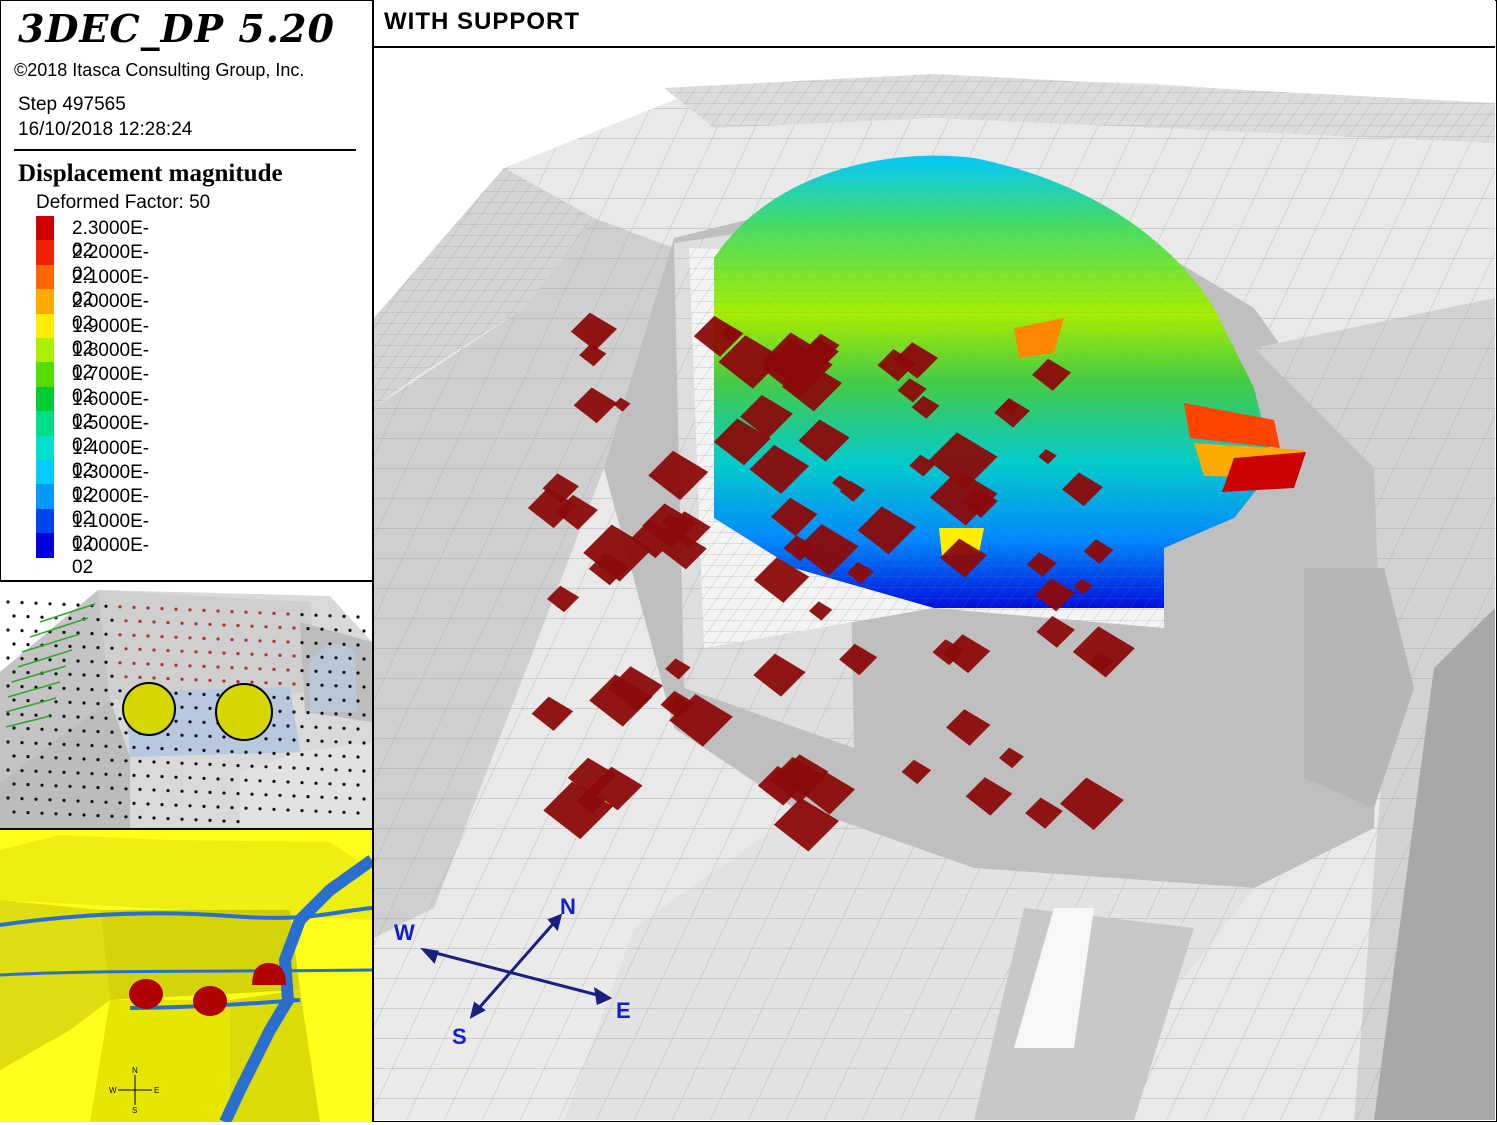  I want to click on geology-thumbnail-image: N S E W, so click(186, 976).